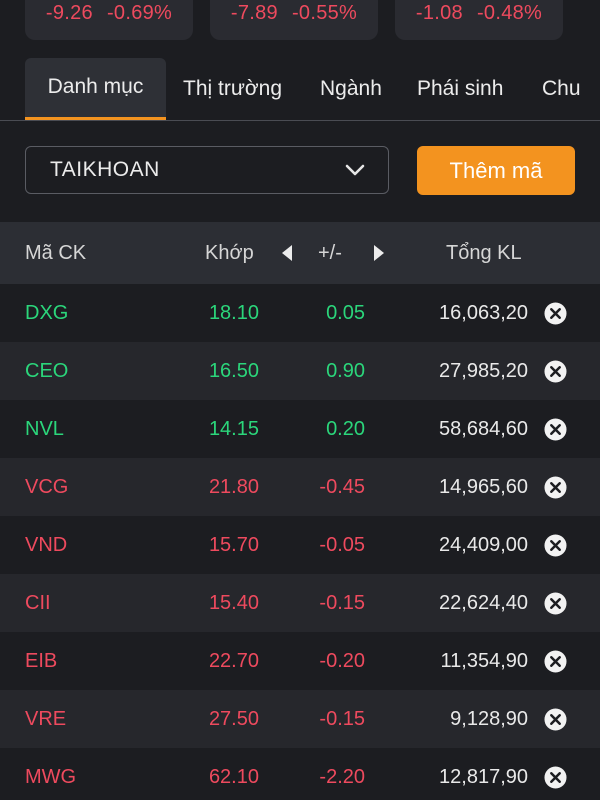 The image size is (600, 800). What do you see at coordinates (345, 313) in the screenshot?
I see `cell-change: 0.05` at bounding box center [345, 313].